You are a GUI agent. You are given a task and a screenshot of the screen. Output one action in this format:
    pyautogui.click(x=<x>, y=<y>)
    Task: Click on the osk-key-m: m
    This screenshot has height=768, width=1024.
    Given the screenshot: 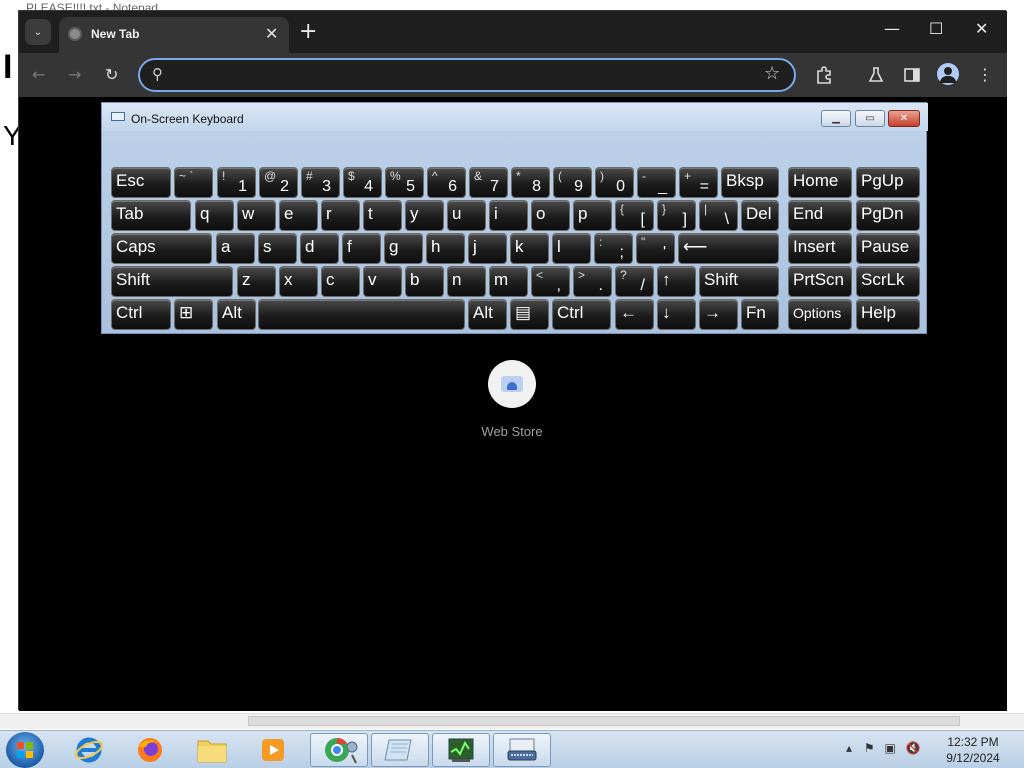 What is the action you would take?
    pyautogui.click(x=508, y=281)
    